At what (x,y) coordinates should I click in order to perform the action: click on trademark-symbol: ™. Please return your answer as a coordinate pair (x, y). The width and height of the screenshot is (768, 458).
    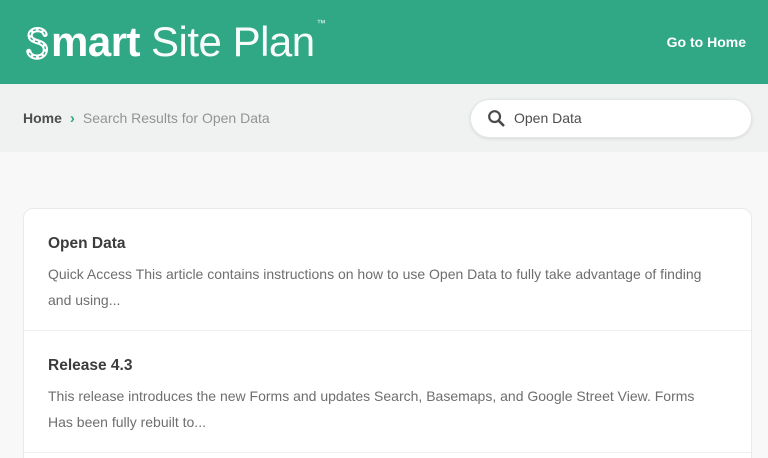
    Looking at the image, I should click on (321, 22).